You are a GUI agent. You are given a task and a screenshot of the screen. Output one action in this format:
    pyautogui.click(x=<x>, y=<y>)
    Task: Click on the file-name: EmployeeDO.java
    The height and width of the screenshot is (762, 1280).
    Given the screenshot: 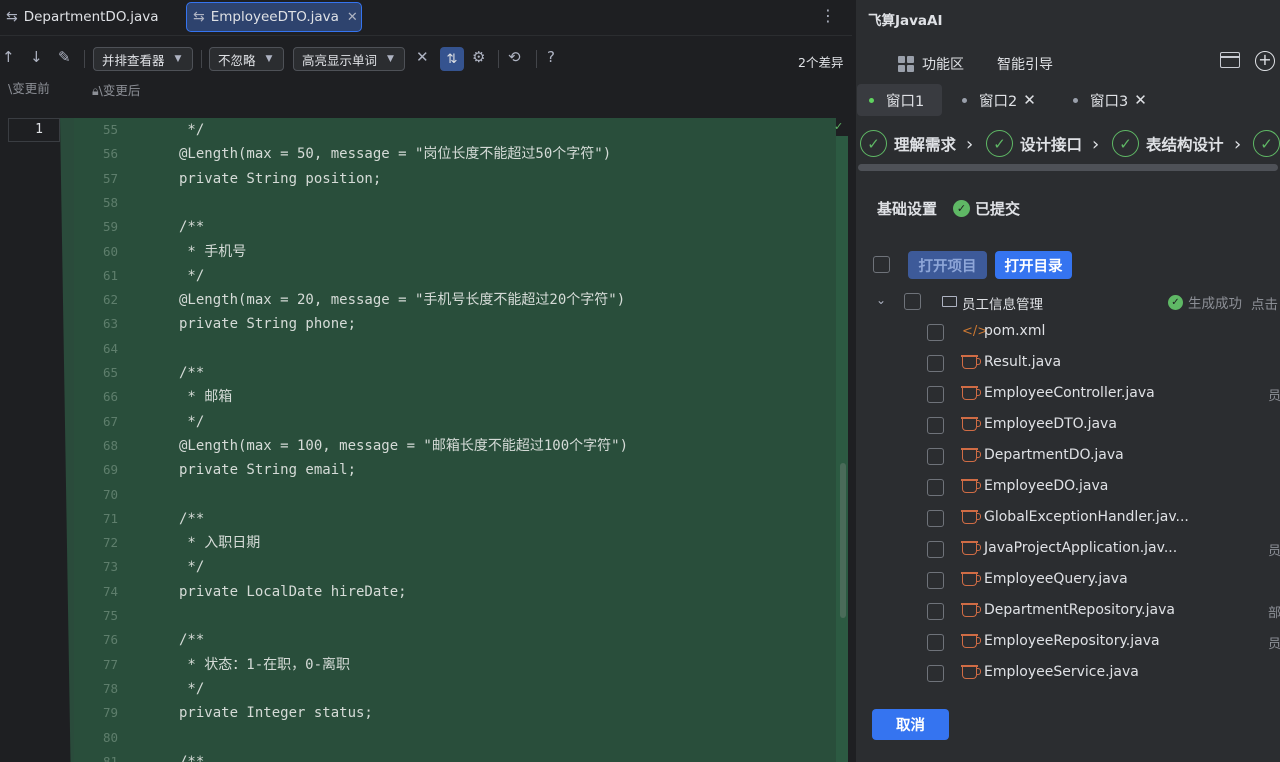 What is the action you would take?
    pyautogui.click(x=1046, y=486)
    